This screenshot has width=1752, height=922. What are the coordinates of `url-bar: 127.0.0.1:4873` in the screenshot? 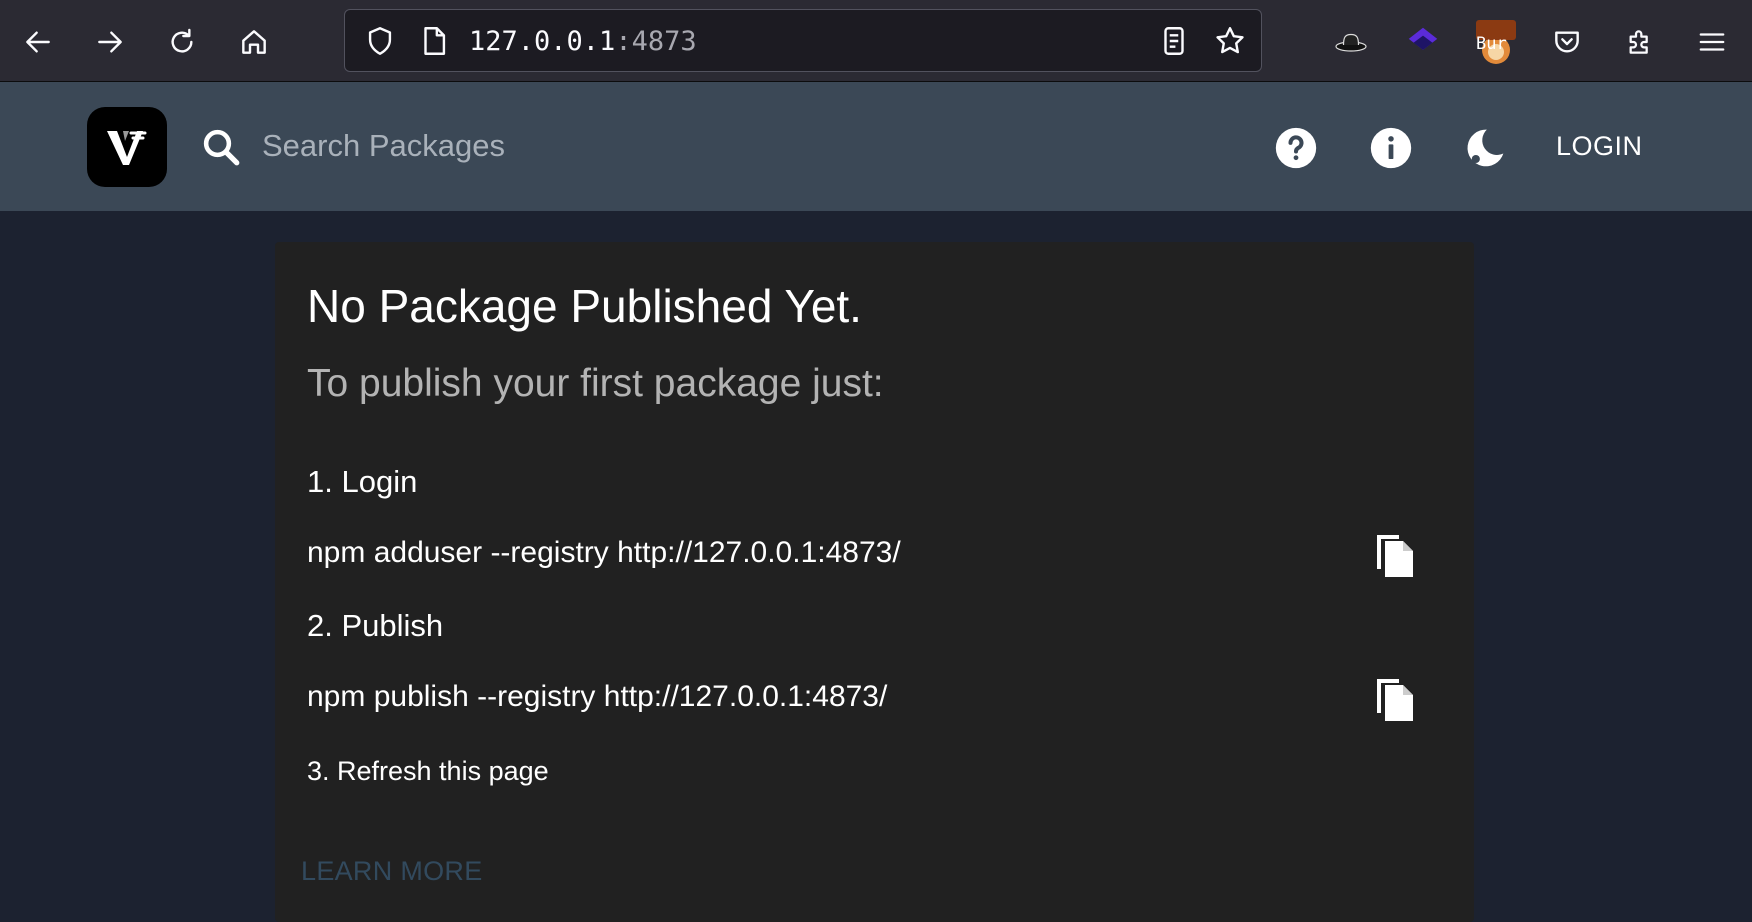 It's located at (803, 40).